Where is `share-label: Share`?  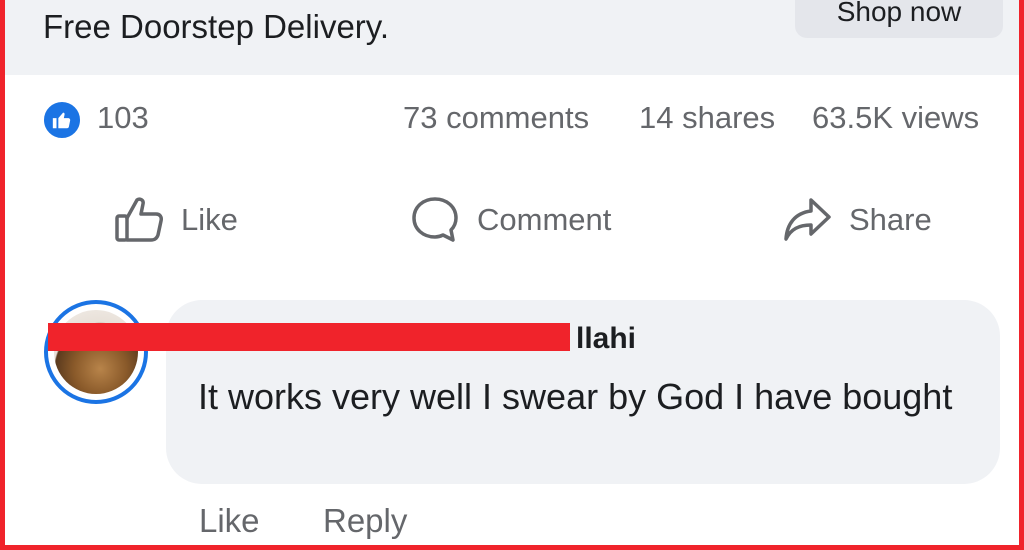 share-label: Share is located at coordinates (890, 219).